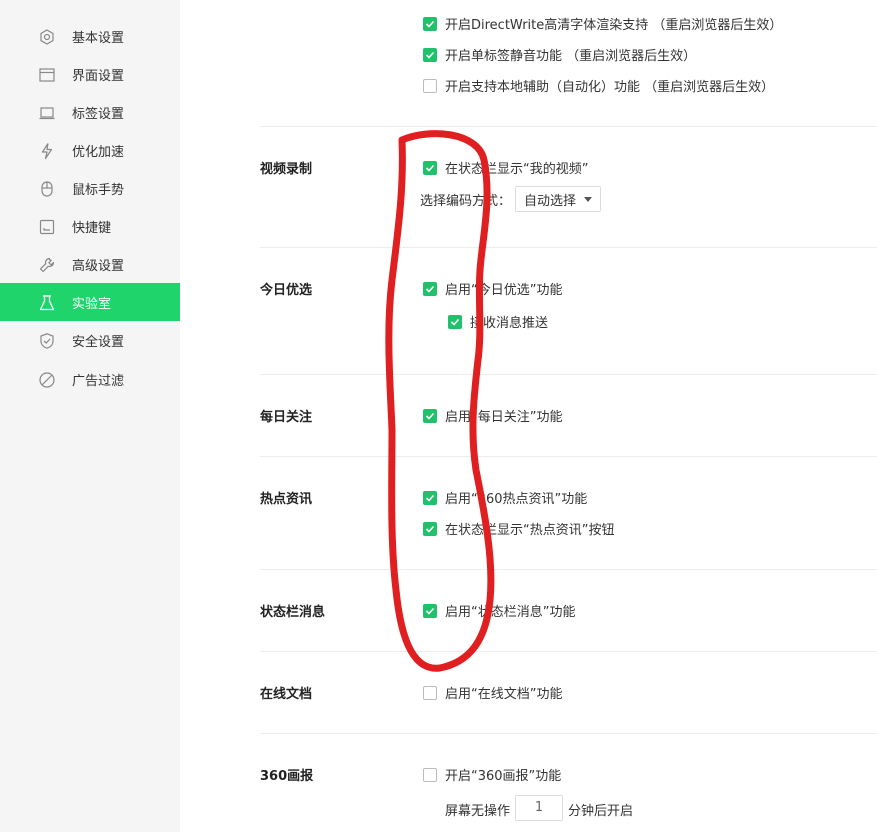 This screenshot has width=877, height=832. I want to click on today-enable-checkbox: 启用“今日优选”功能, so click(492, 288).